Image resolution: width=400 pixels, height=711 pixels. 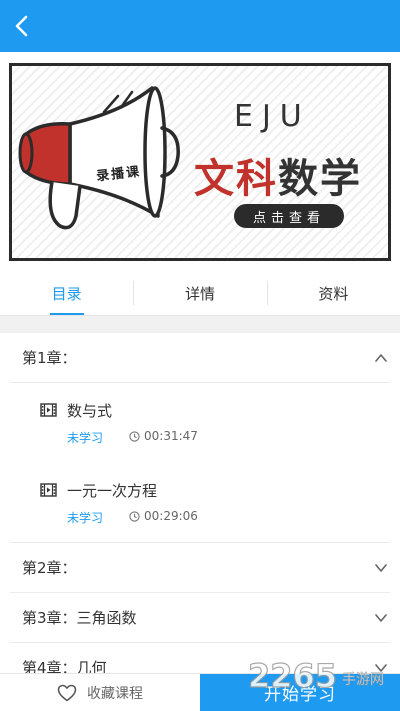 I want to click on svg-text: 2265, so click(x=292, y=675).